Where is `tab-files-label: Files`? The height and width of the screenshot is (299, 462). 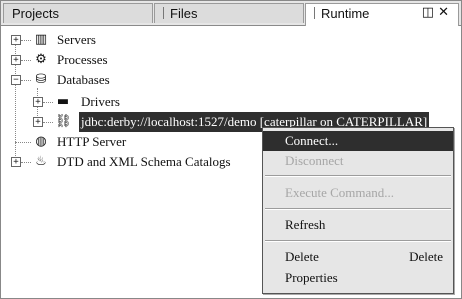 tab-files-label: Files is located at coordinates (184, 13).